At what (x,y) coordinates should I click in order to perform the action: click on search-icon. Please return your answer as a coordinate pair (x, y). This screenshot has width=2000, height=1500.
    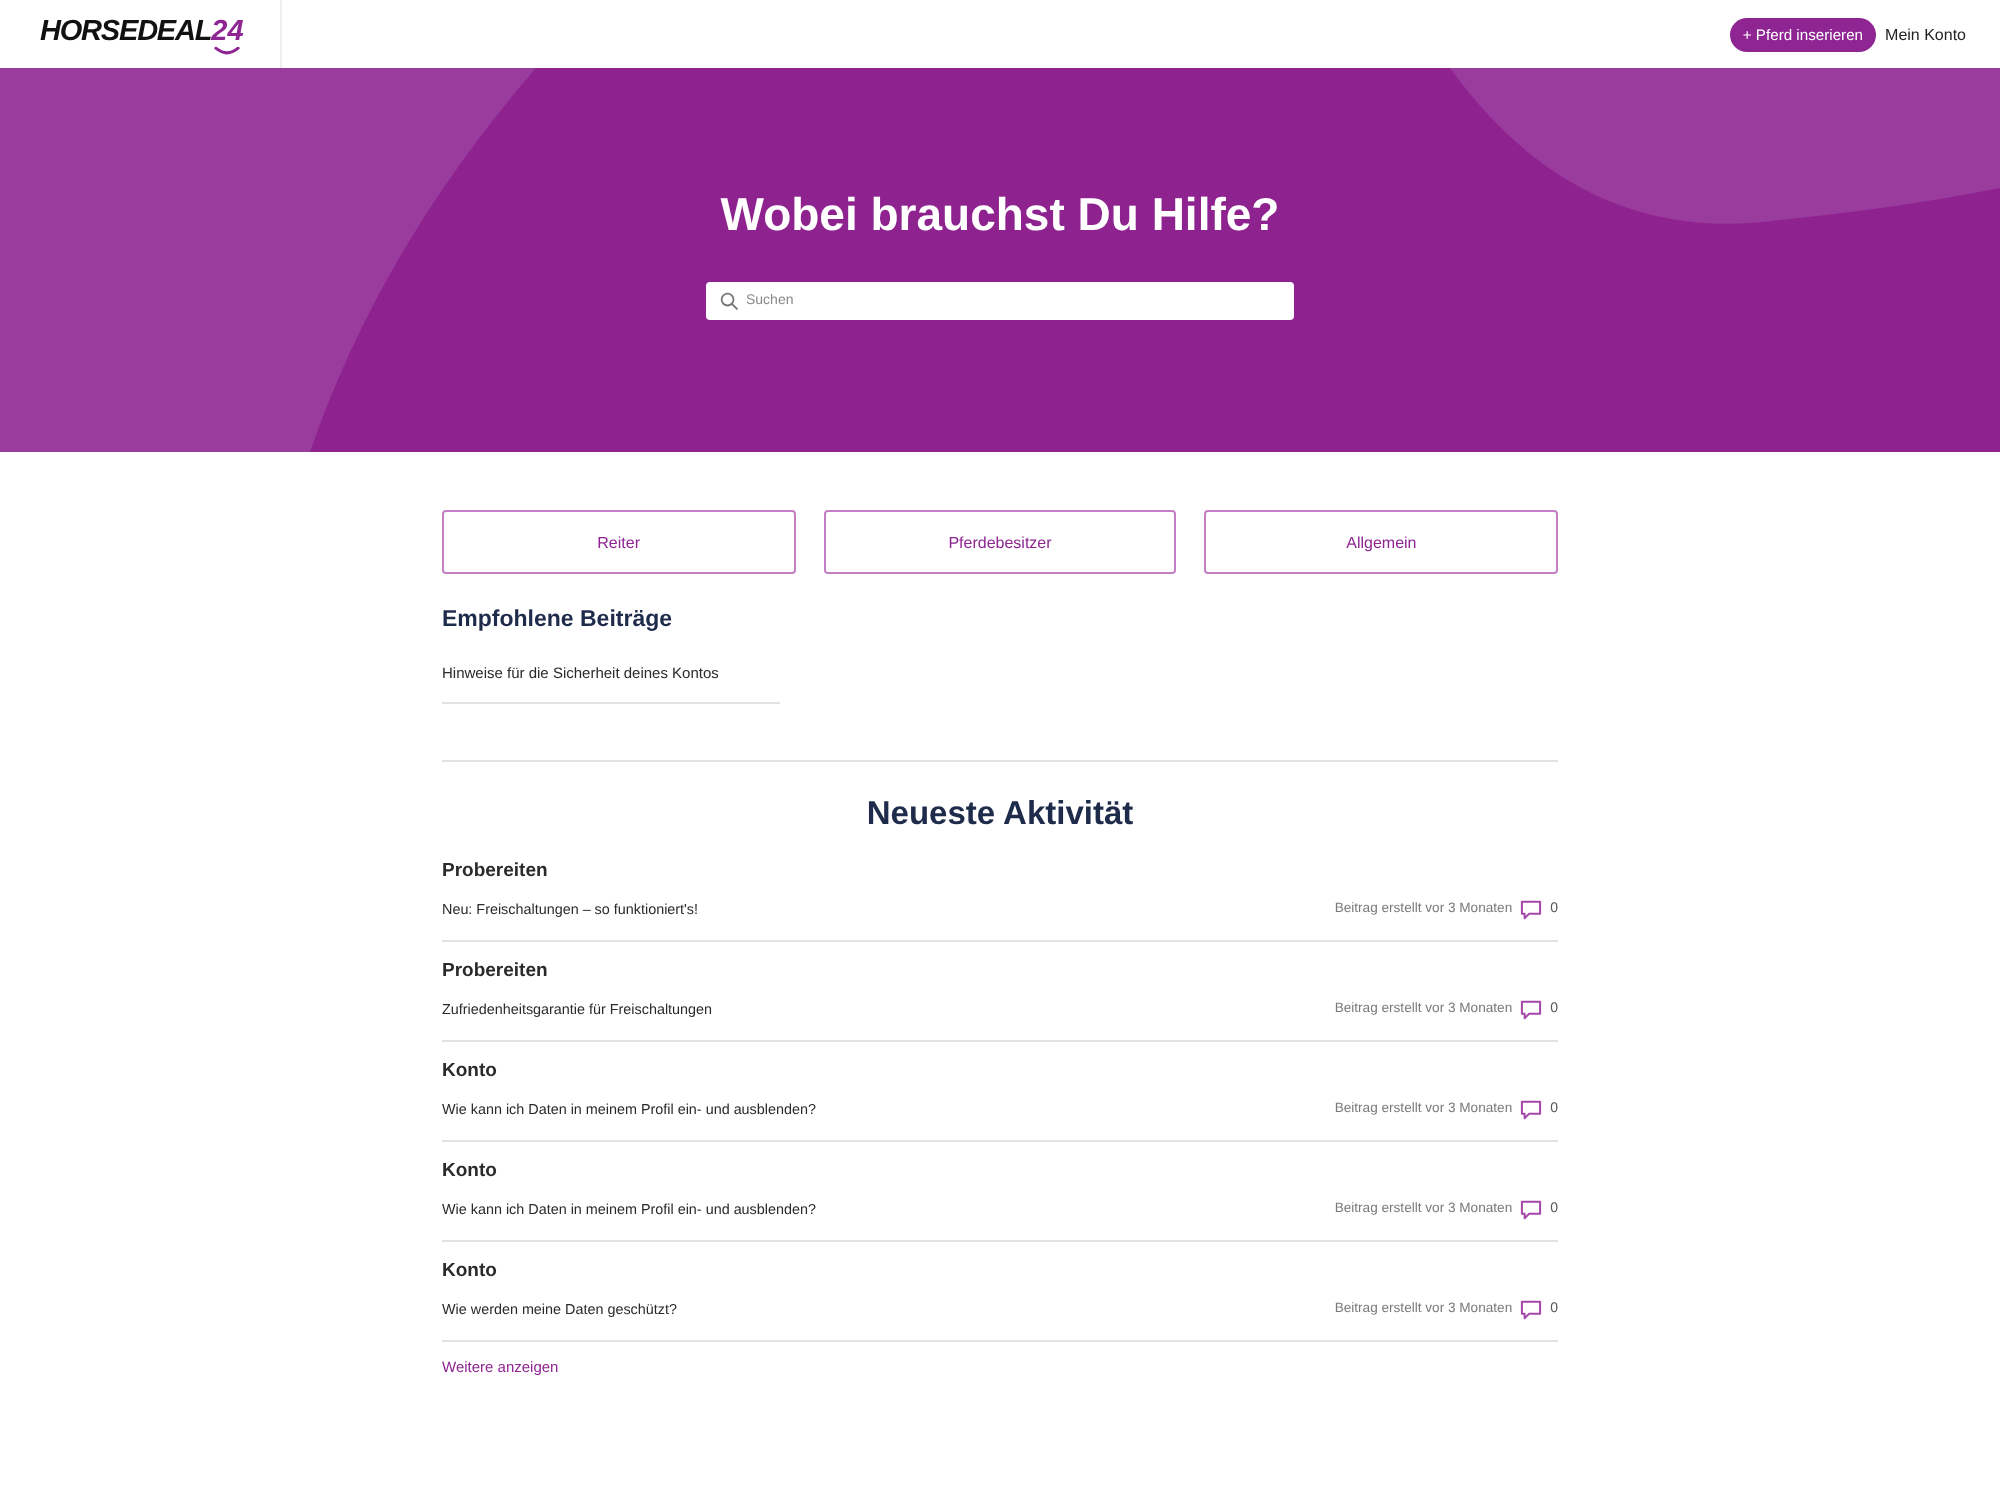
    Looking at the image, I should click on (729, 301).